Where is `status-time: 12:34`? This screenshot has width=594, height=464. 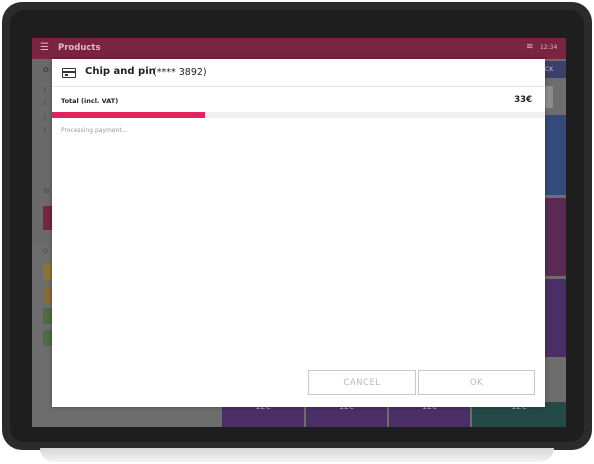 status-time: 12:34 is located at coordinates (549, 47).